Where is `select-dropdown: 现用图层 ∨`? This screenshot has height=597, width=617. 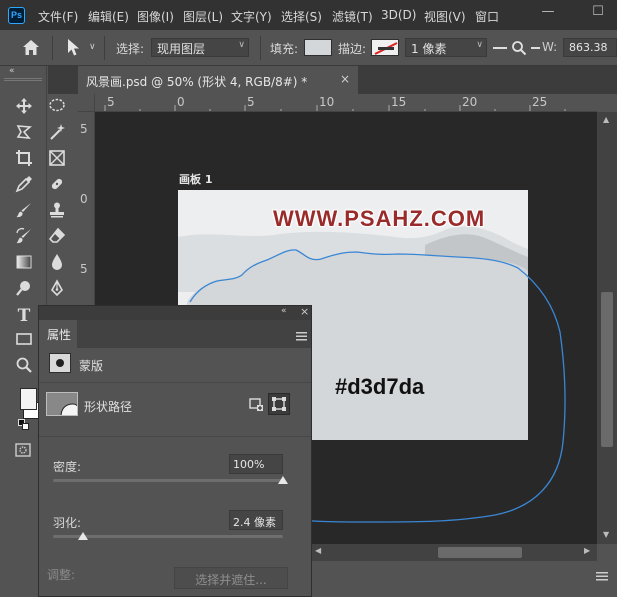
select-dropdown: 现用图层 ∨ is located at coordinates (200, 47).